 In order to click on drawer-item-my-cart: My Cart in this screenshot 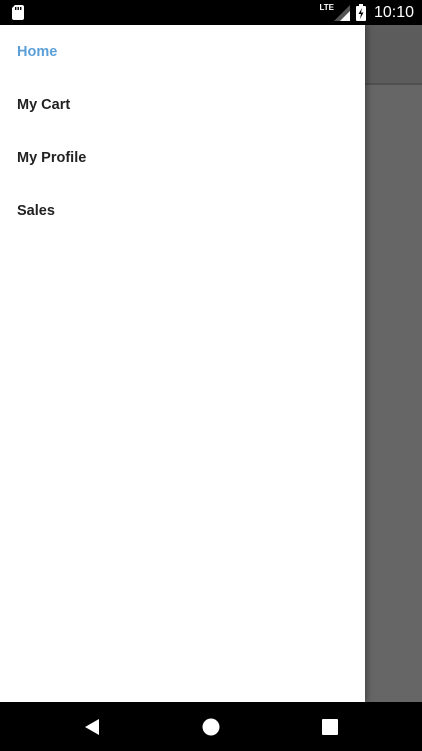, I will do `click(182, 104)`.